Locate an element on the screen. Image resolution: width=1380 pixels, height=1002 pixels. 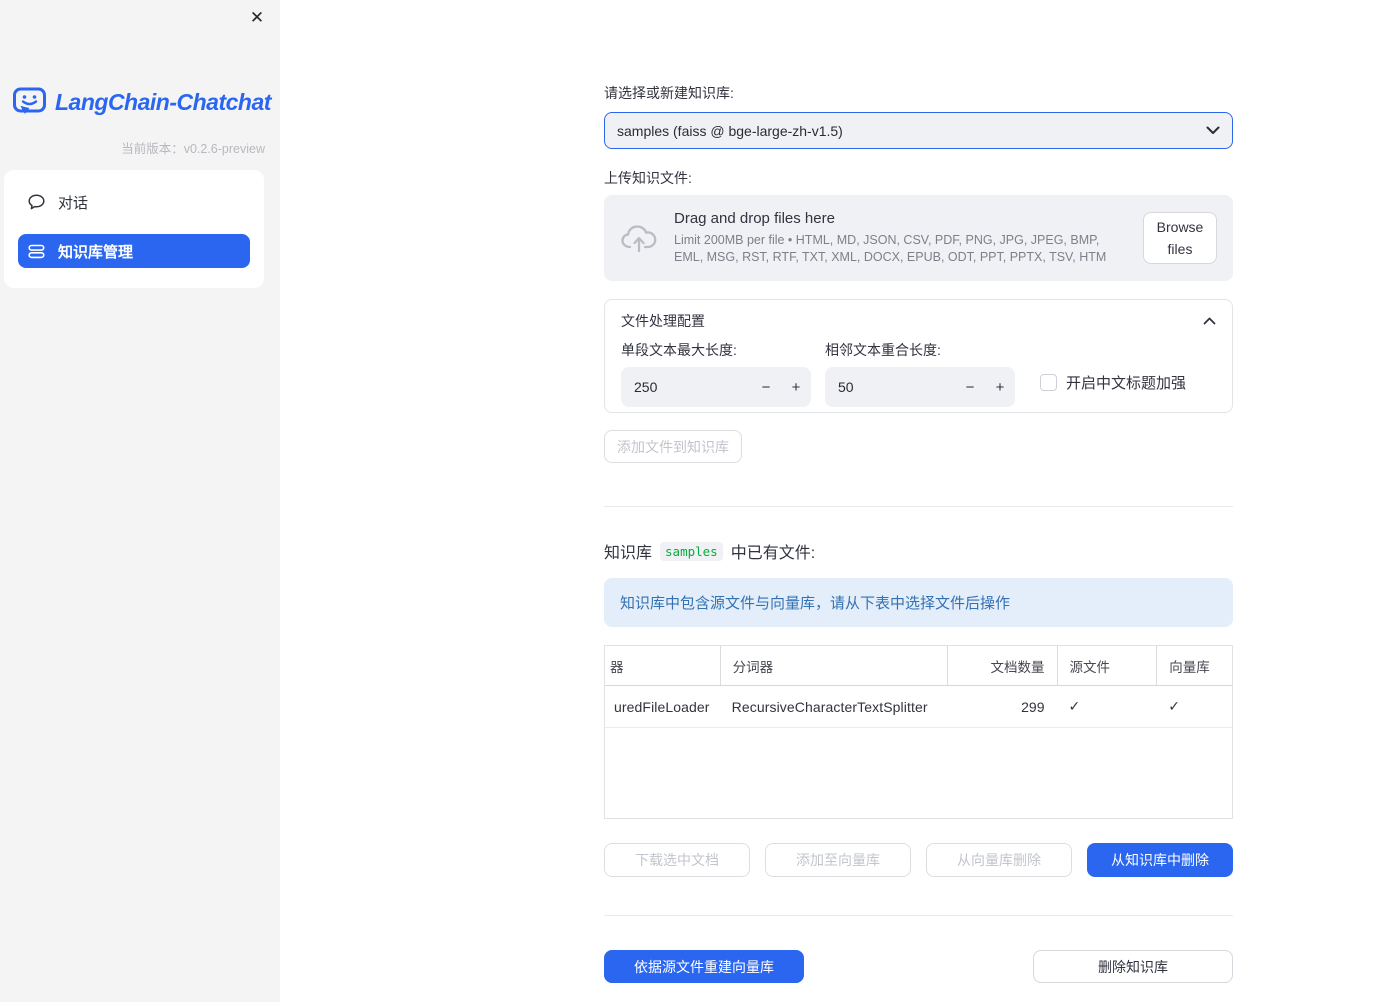
upload-label: 上传知识文件: is located at coordinates (648, 178).